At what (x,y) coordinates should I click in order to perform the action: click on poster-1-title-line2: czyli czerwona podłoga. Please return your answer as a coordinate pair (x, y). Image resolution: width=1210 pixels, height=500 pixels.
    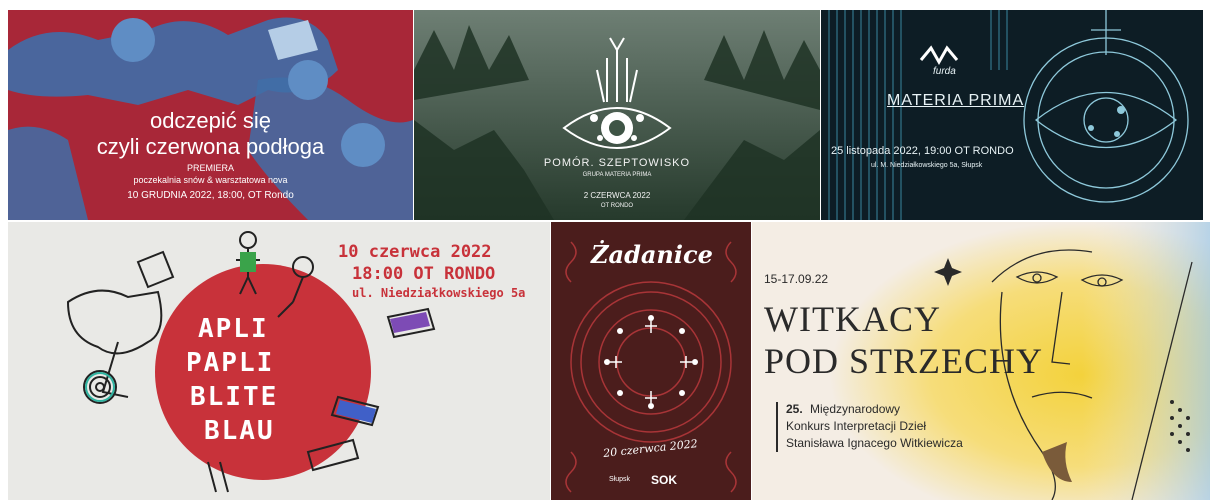
    Looking at the image, I should click on (210, 146).